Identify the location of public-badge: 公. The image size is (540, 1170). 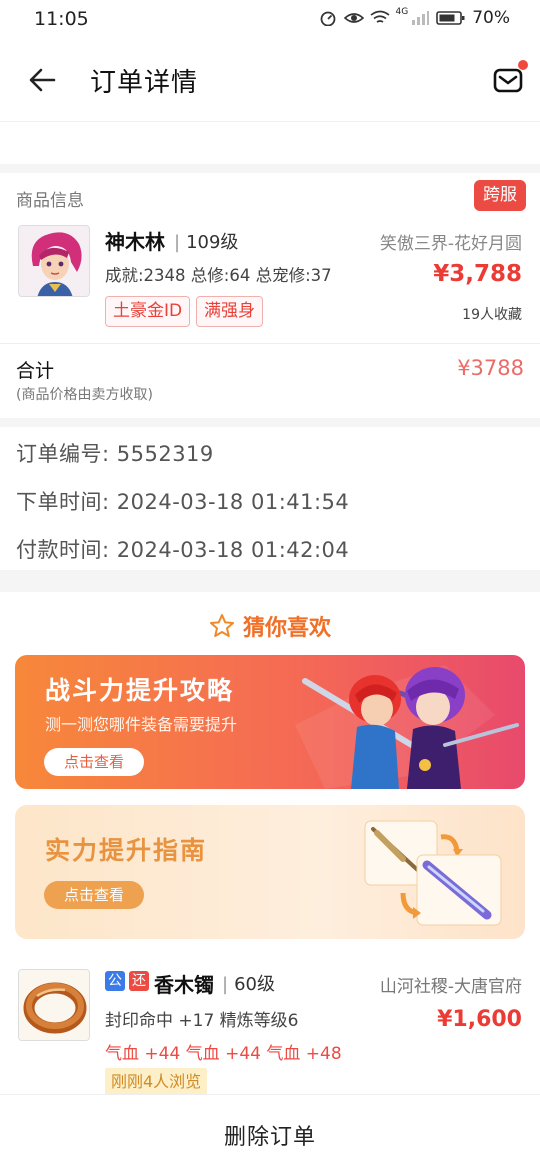
(115, 981).